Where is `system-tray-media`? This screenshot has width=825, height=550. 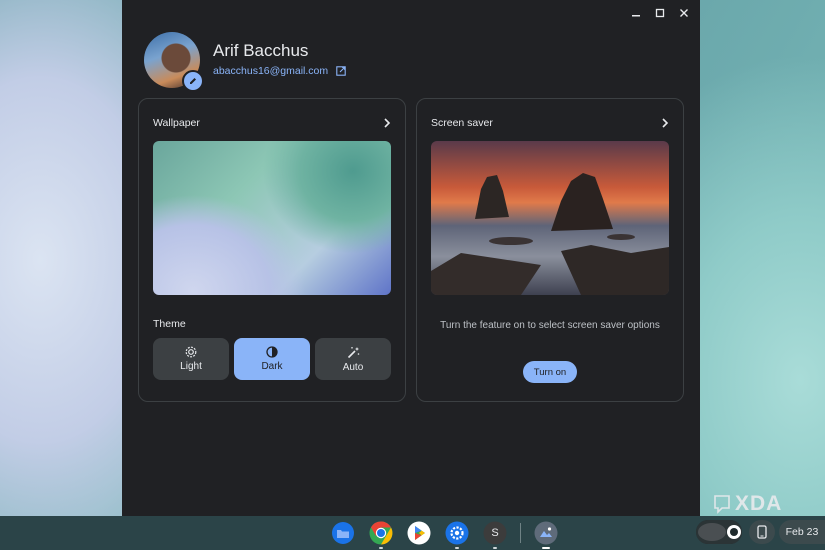 system-tray-media is located at coordinates (719, 532).